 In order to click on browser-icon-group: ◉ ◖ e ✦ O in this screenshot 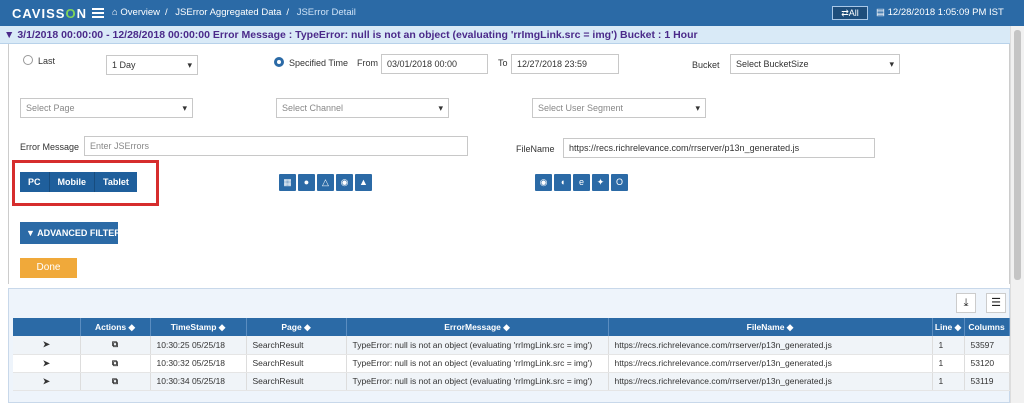, I will do `click(581, 182)`.